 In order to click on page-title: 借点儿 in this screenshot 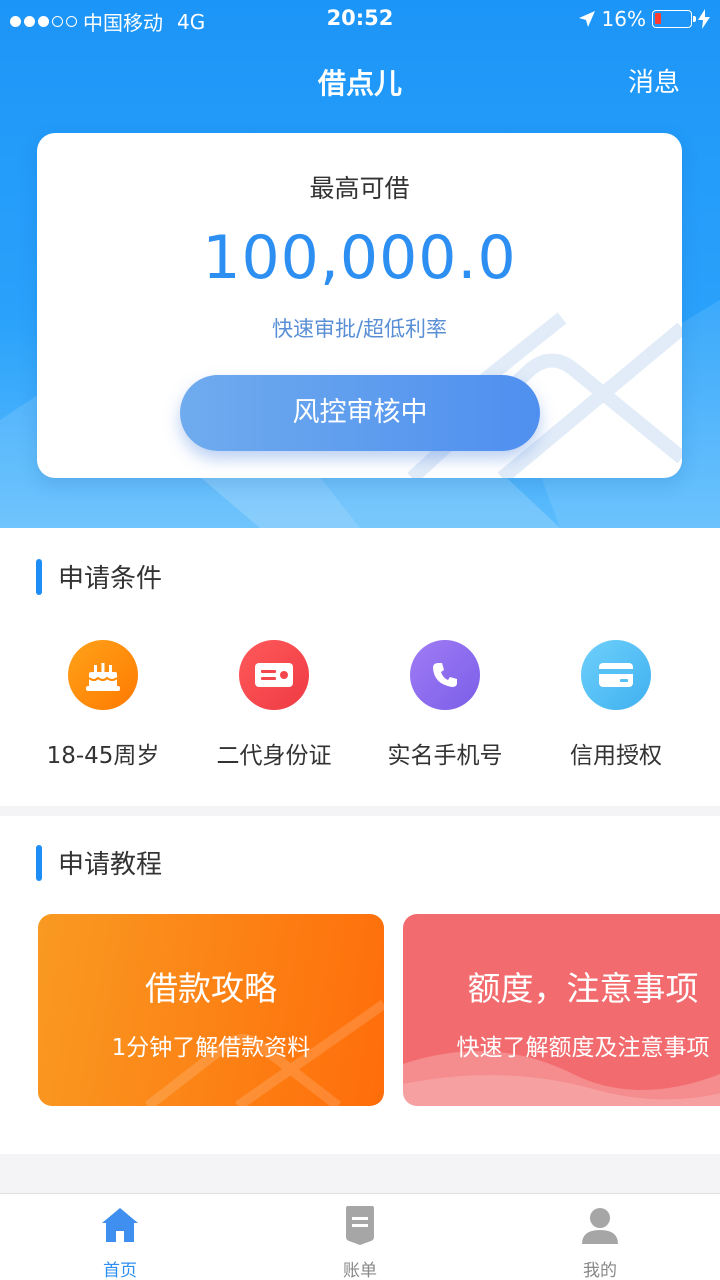, I will do `click(359, 83)`.